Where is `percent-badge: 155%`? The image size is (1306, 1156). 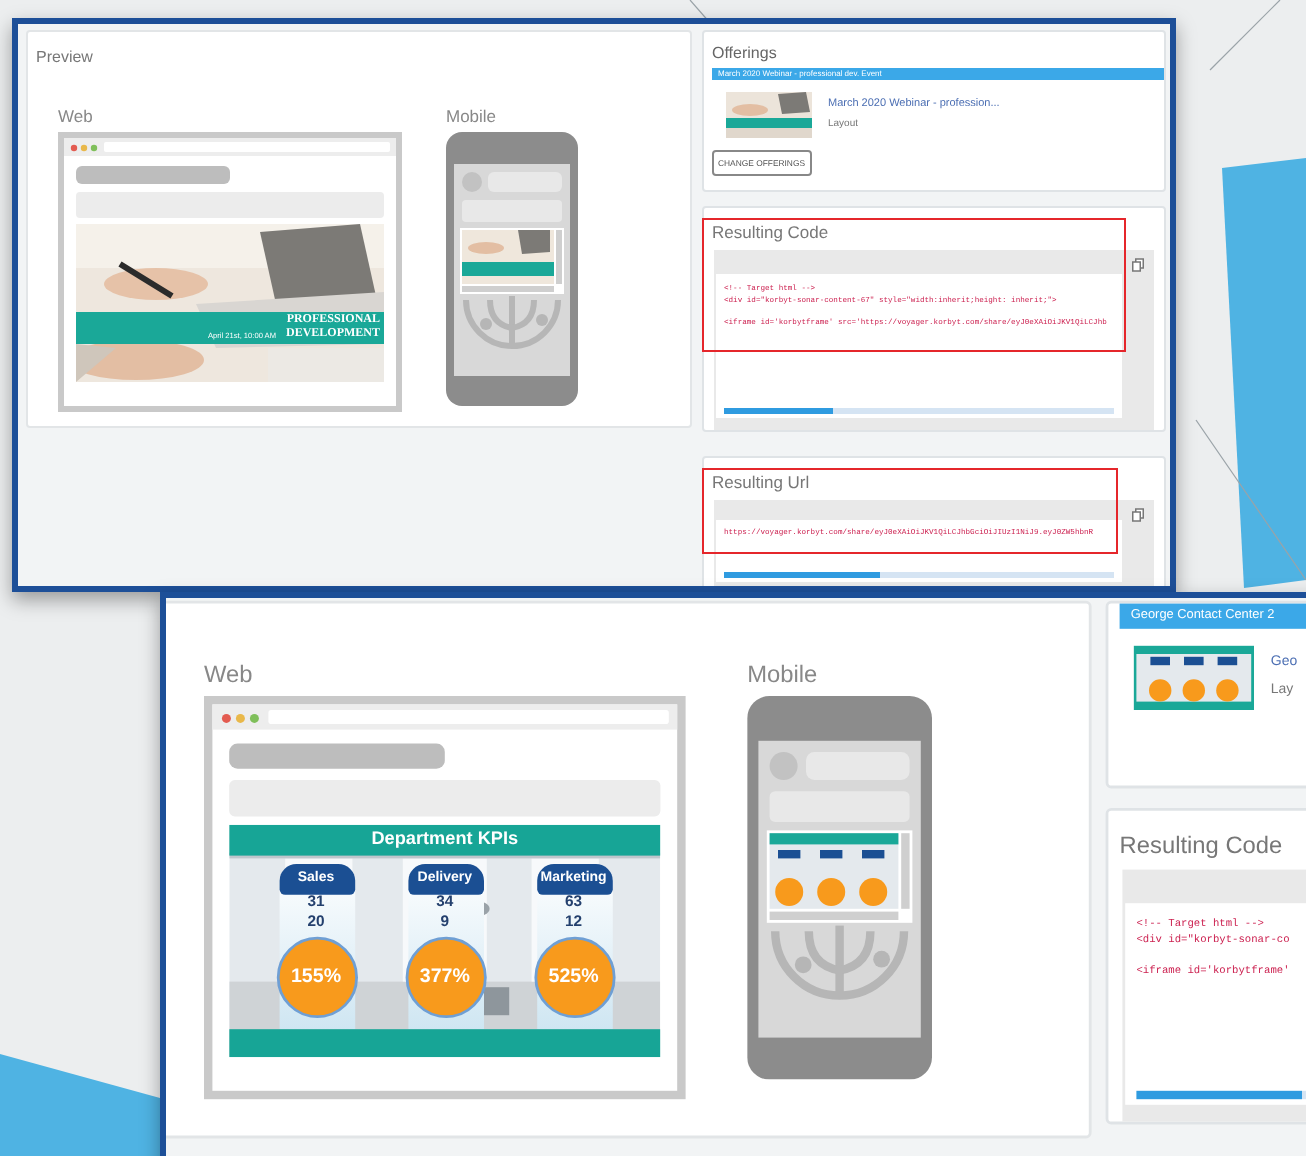
percent-badge: 155% is located at coordinates (316, 977).